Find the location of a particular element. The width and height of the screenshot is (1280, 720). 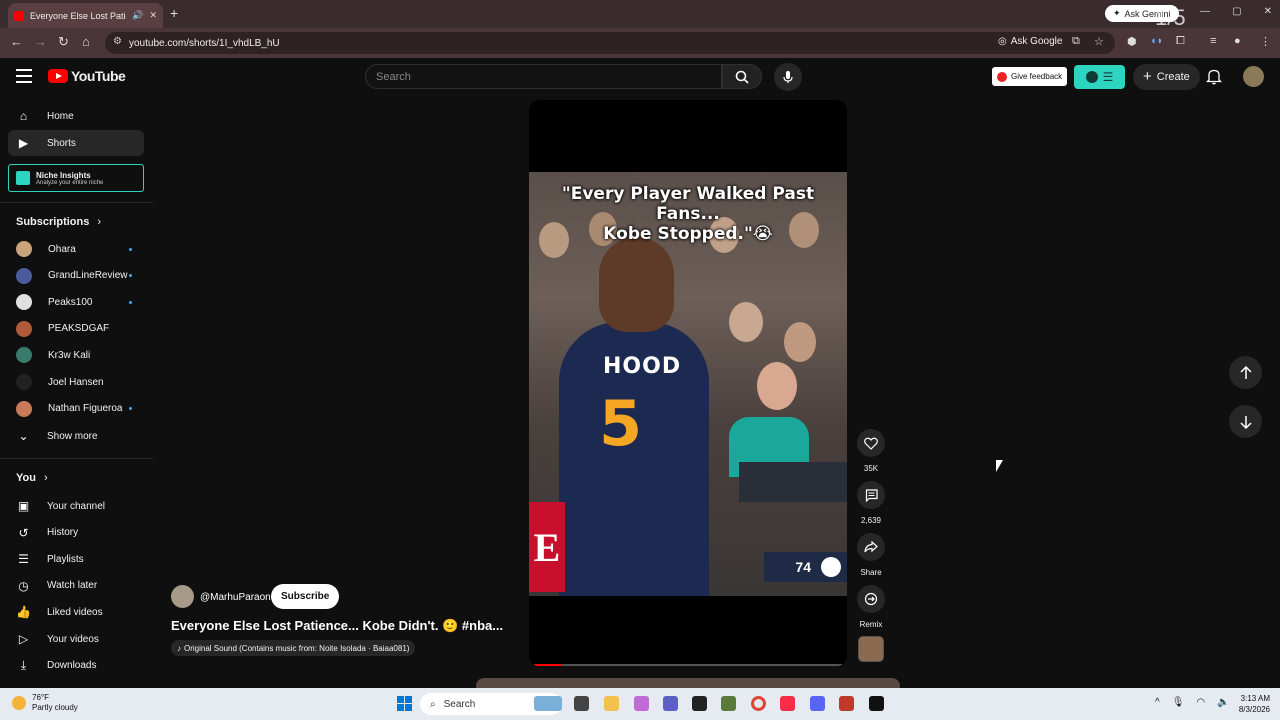

discord-icon is located at coordinates (817, 703).